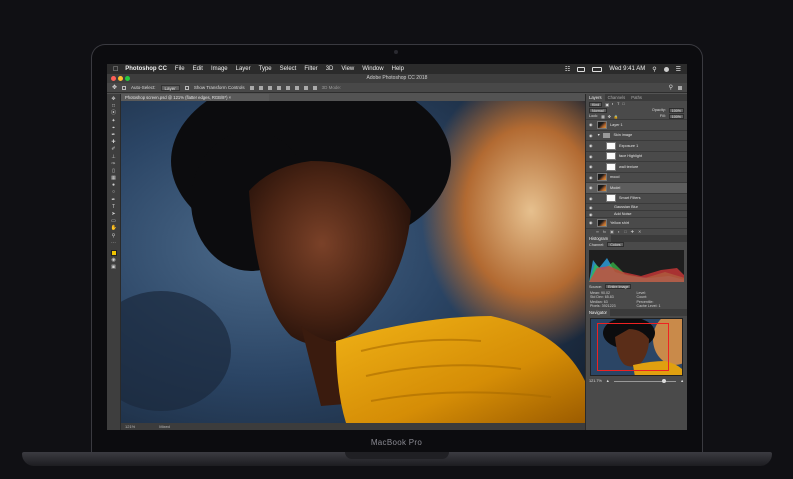 The image size is (793, 479). I want to click on adjustment-layer-icon: ◐, so click(619, 231).